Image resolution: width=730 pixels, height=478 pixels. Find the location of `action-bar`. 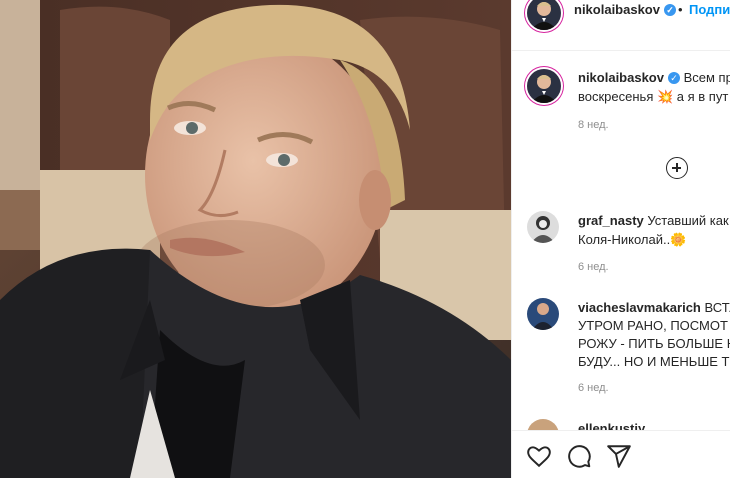

action-bar is located at coordinates (621, 454).